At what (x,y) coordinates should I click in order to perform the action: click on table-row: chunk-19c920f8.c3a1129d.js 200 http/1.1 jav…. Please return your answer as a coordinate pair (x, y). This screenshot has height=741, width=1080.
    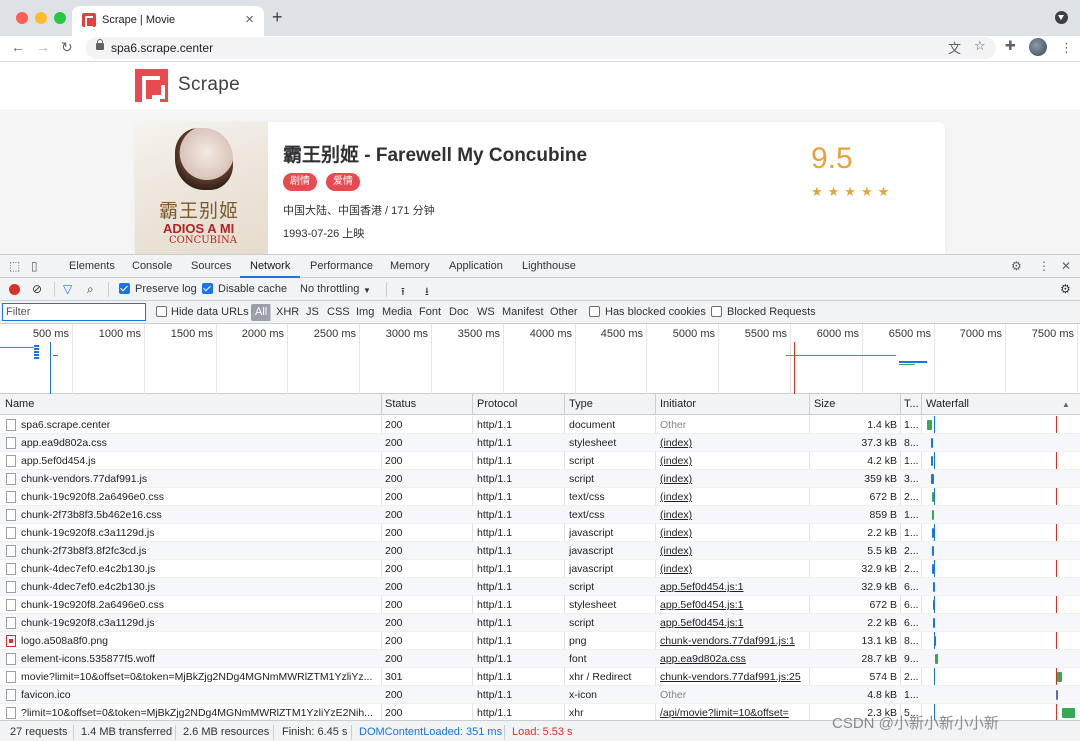
    Looking at the image, I should click on (540, 533).